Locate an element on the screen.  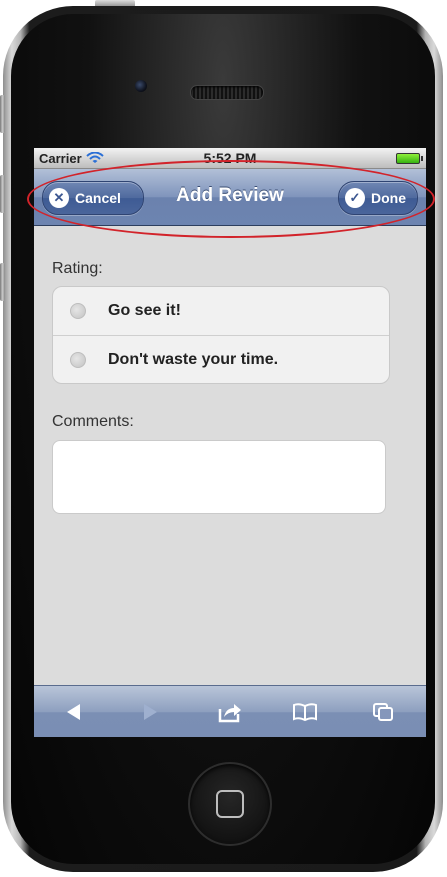
rating-option-label: Don't waste your time. is located at coordinates (193, 359).